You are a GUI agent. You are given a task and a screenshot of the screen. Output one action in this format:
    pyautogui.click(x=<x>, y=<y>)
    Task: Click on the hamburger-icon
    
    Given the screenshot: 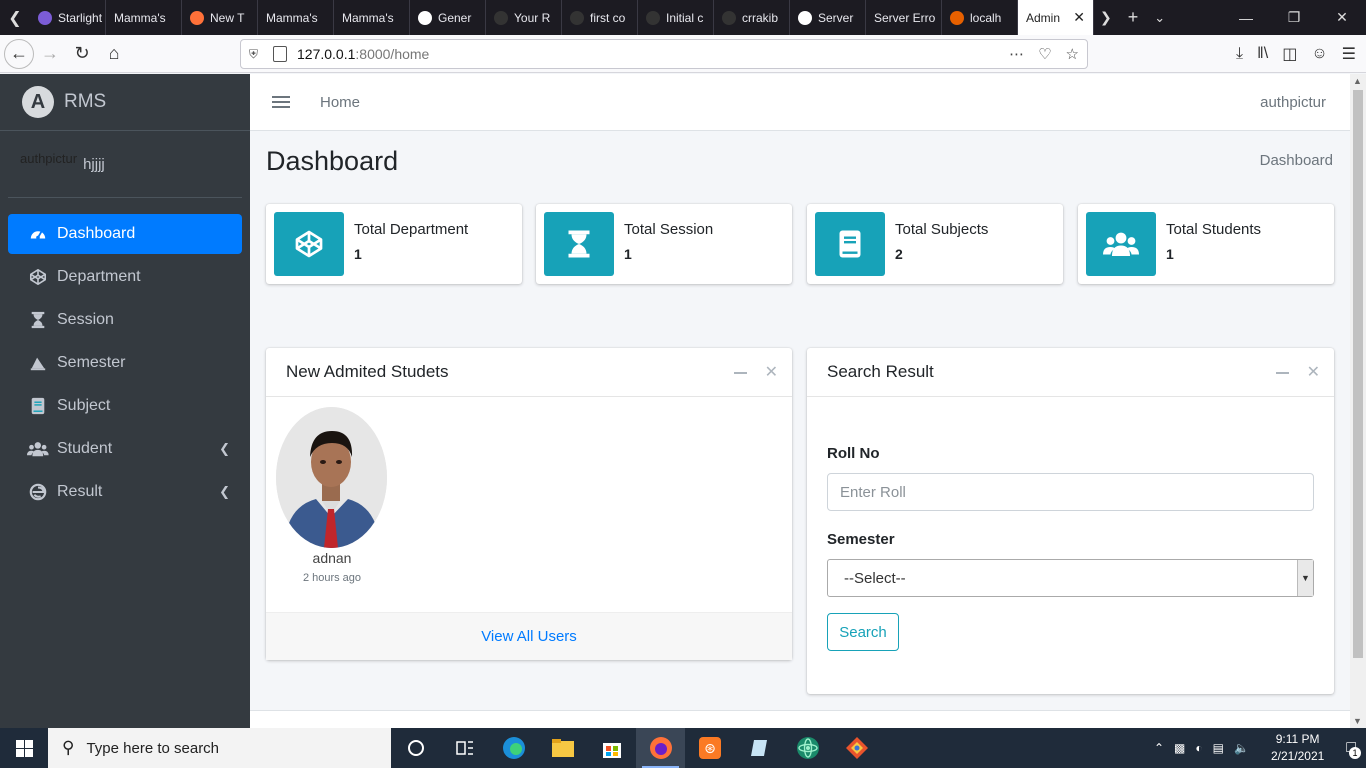 What is the action you would take?
    pyautogui.click(x=281, y=102)
    